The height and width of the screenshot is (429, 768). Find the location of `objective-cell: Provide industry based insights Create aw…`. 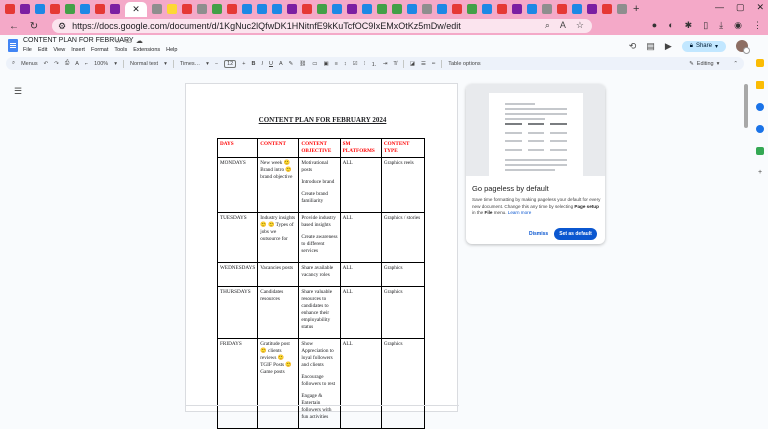

objective-cell: Provide industry based insights Create aw… is located at coordinates (319, 238).